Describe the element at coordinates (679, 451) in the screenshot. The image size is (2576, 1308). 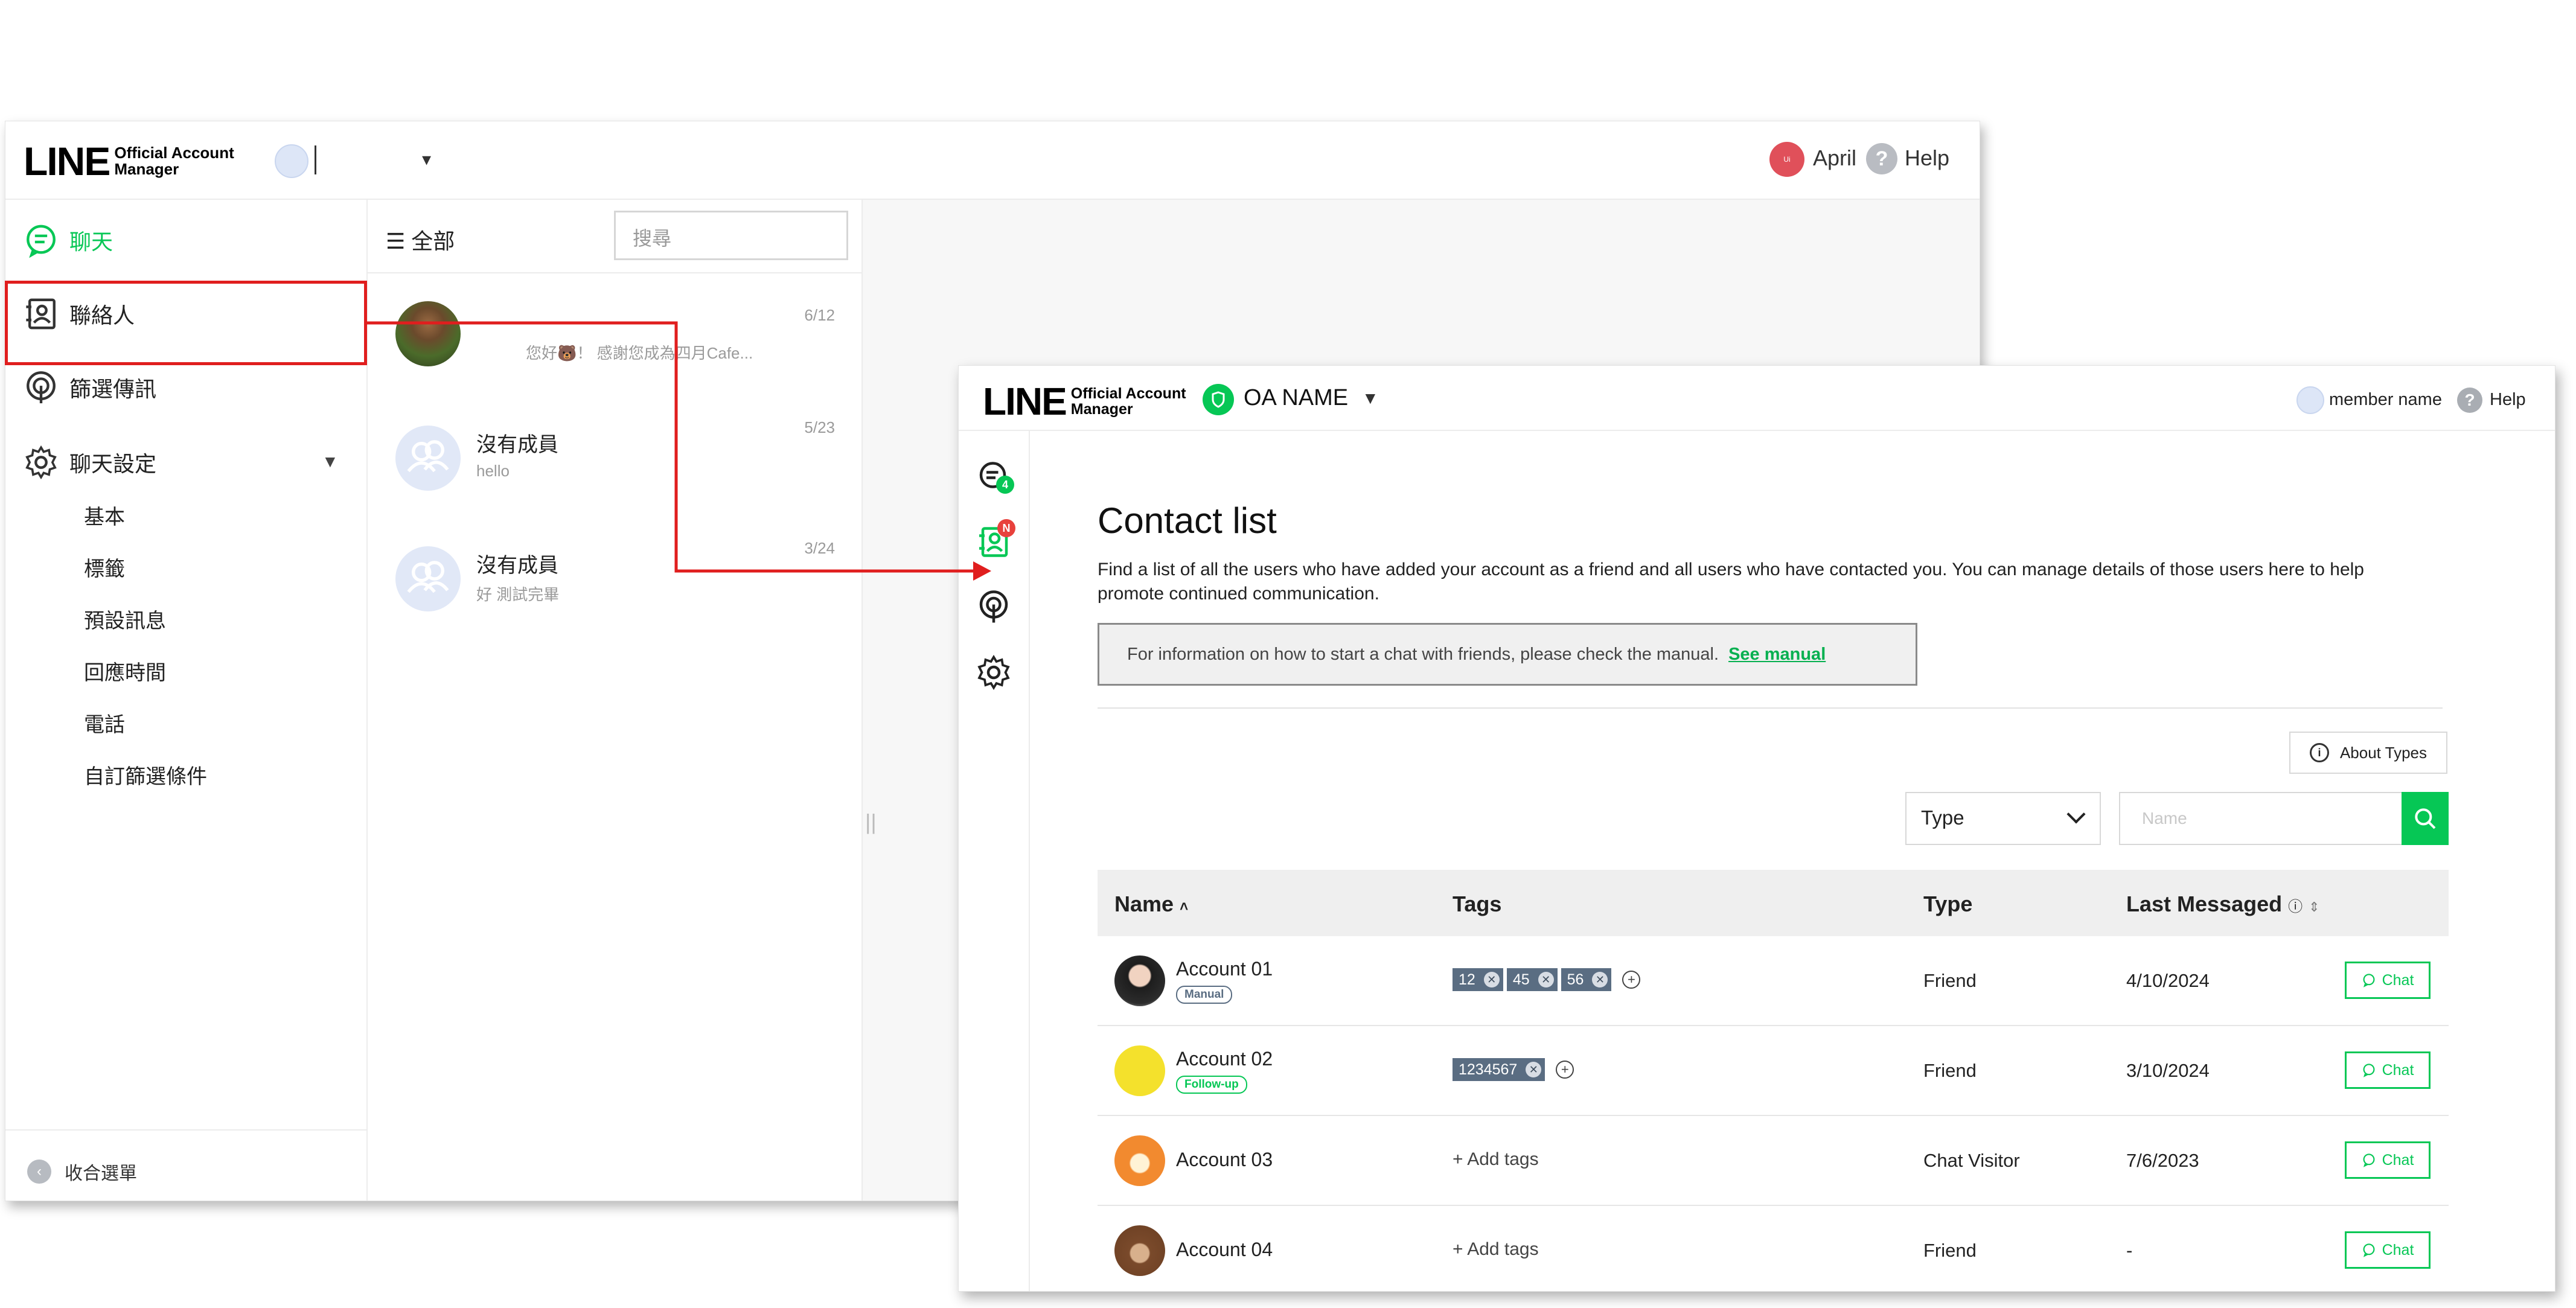
I see `connector-arrow` at that location.